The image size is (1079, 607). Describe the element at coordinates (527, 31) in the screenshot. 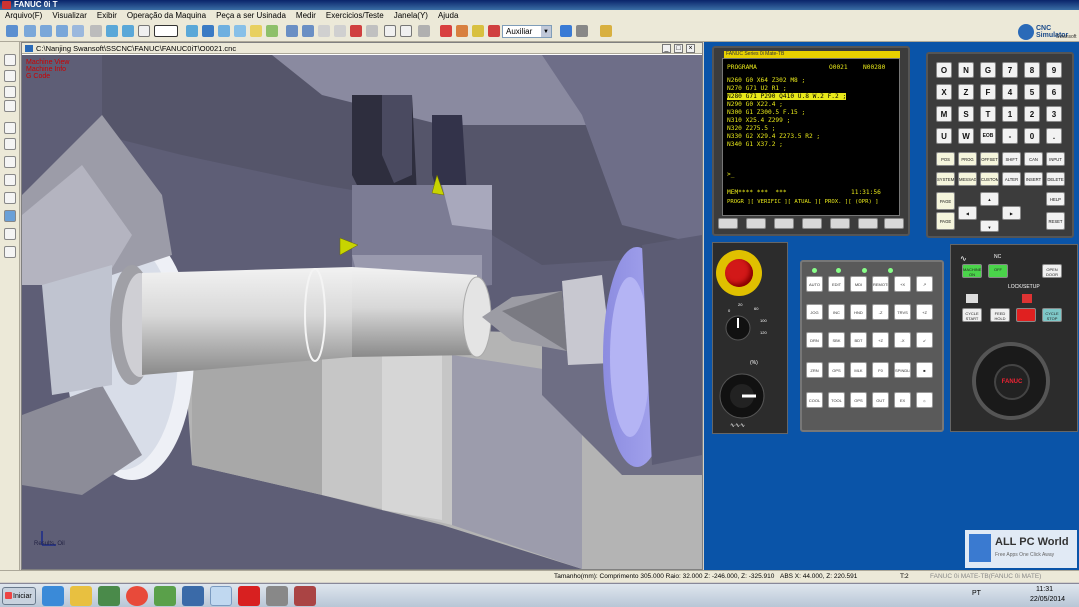

I see `mode-select: Auxiliar ▼` at that location.